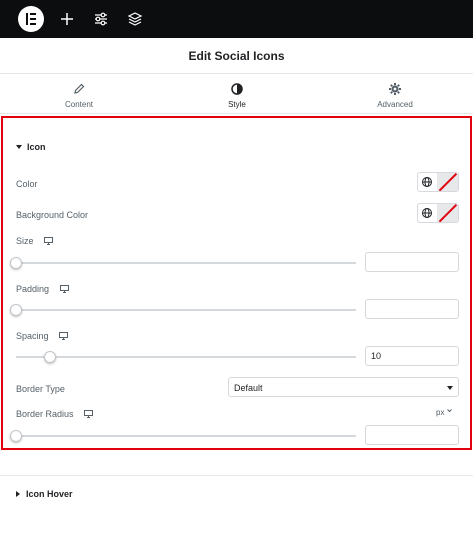 This screenshot has width=475, height=539. Describe the element at coordinates (79, 104) in the screenshot. I see `tab-content-label: Content` at that location.